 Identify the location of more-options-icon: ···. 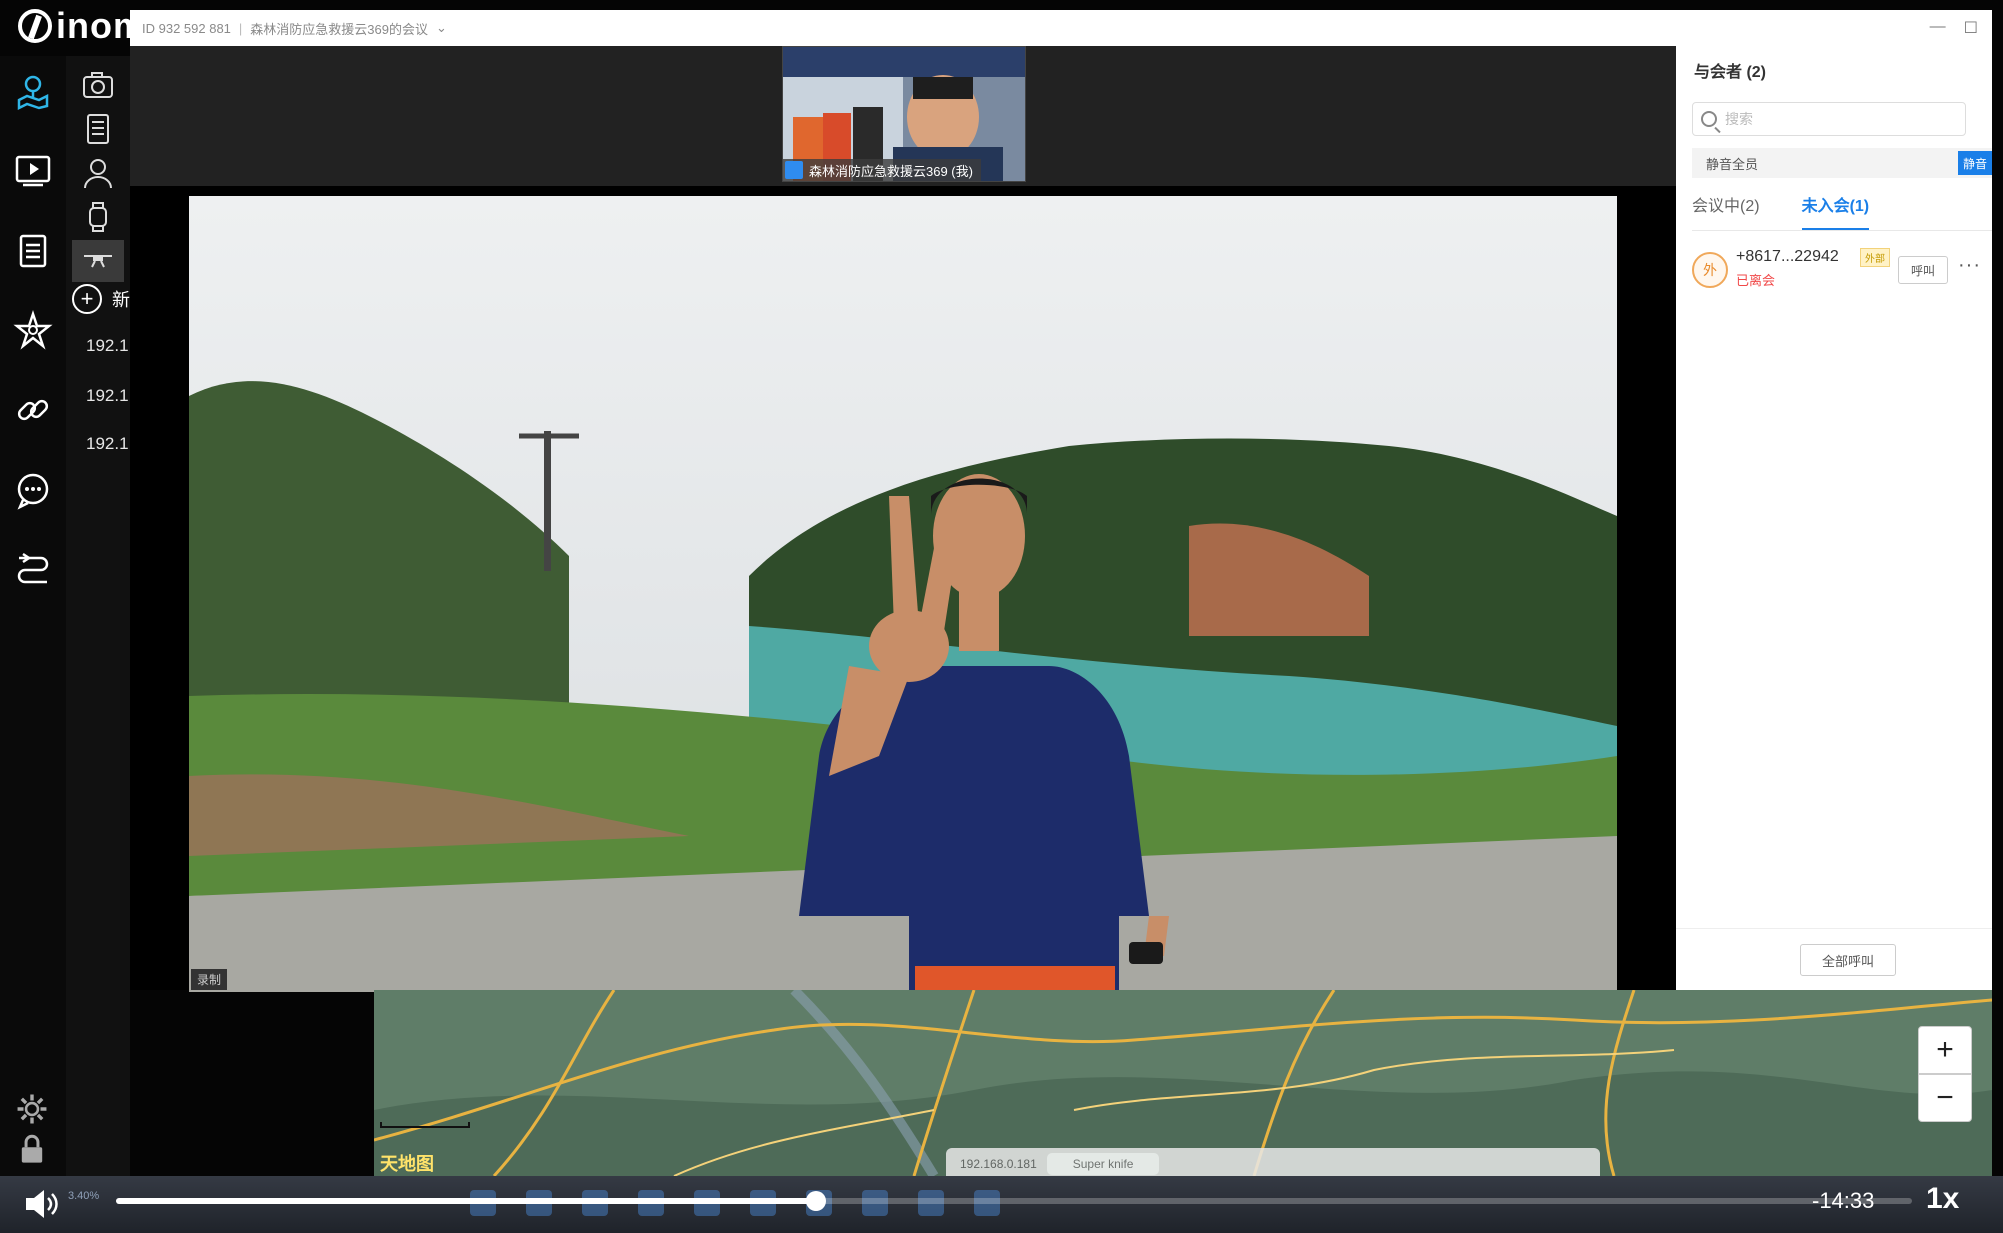
(1969, 265).